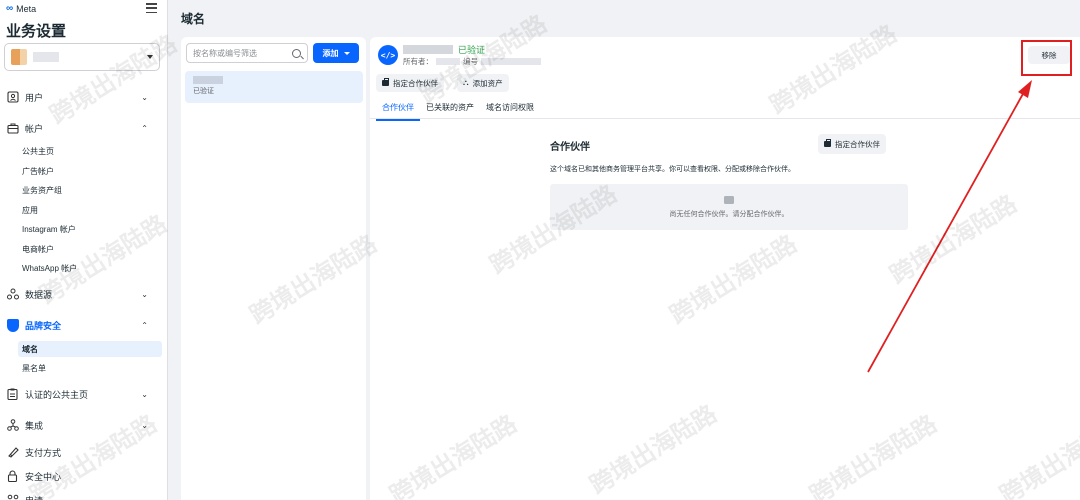 The width and height of the screenshot is (1080, 500). I want to click on account-avatar, so click(19, 57).